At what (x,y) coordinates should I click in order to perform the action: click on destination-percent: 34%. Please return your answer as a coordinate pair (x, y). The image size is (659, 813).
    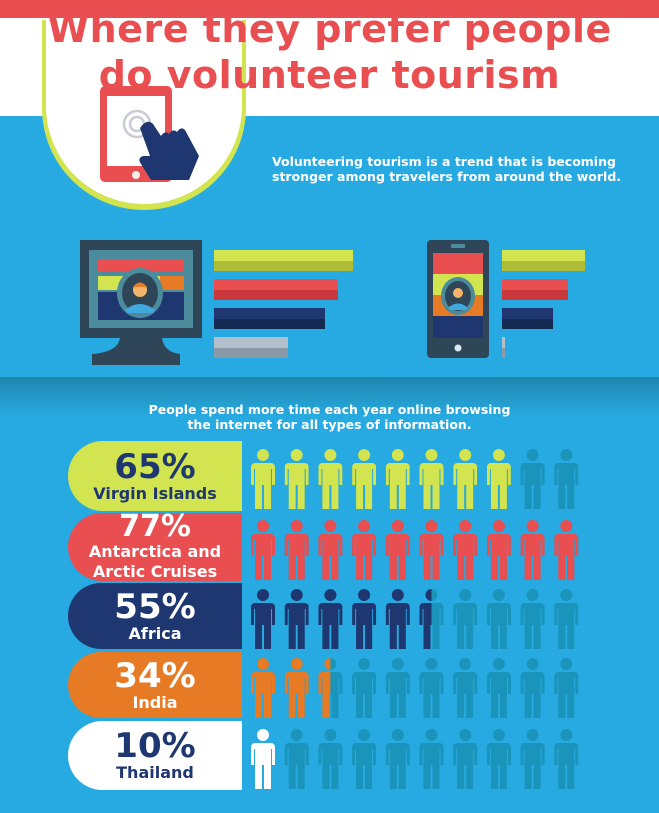
    Looking at the image, I should click on (155, 675).